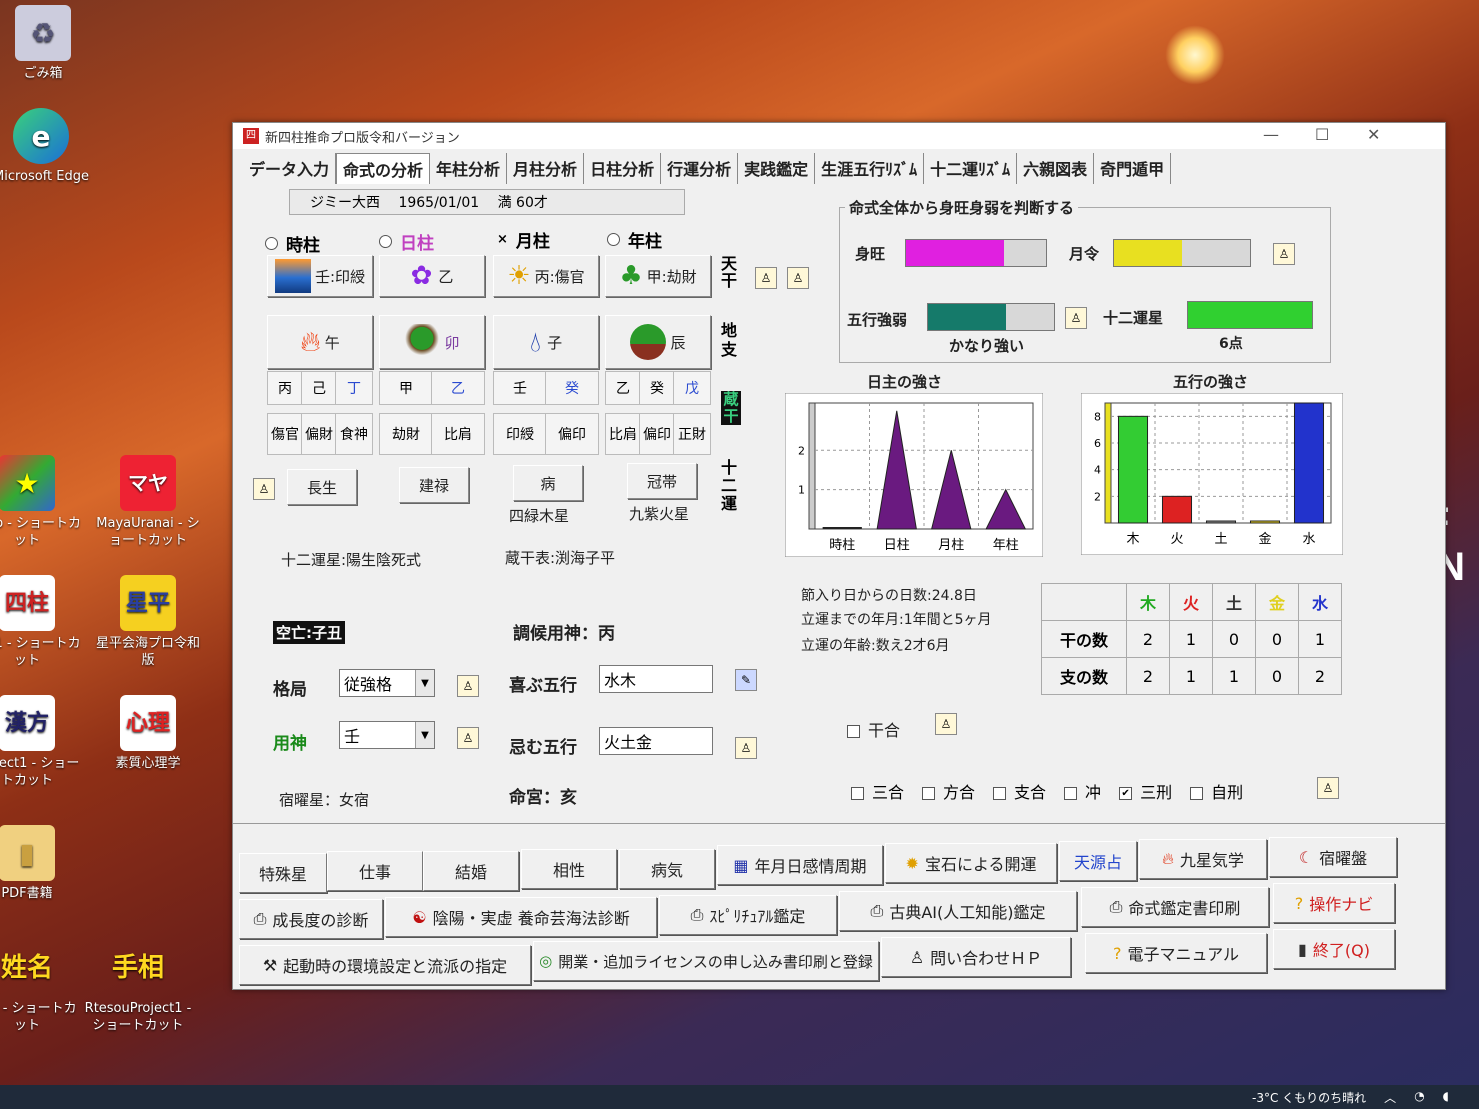  What do you see at coordinates (434, 485) in the screenshot?
I see `juniun-button-nicchu: 建禄` at bounding box center [434, 485].